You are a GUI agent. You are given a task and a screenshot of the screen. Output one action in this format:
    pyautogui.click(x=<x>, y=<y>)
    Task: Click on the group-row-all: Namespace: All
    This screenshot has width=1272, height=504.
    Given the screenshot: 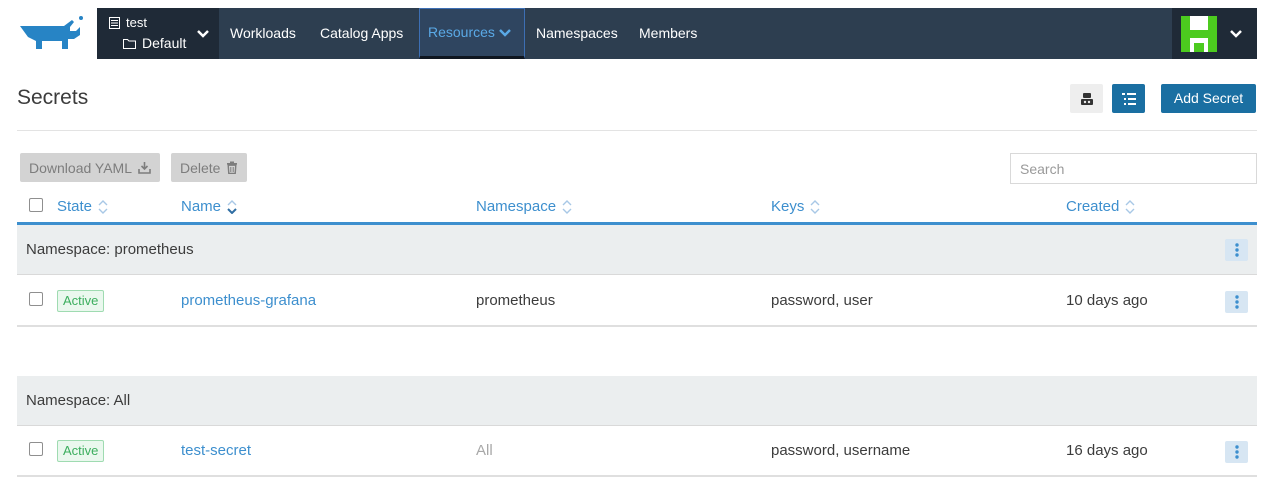 What is the action you would take?
    pyautogui.click(x=637, y=401)
    